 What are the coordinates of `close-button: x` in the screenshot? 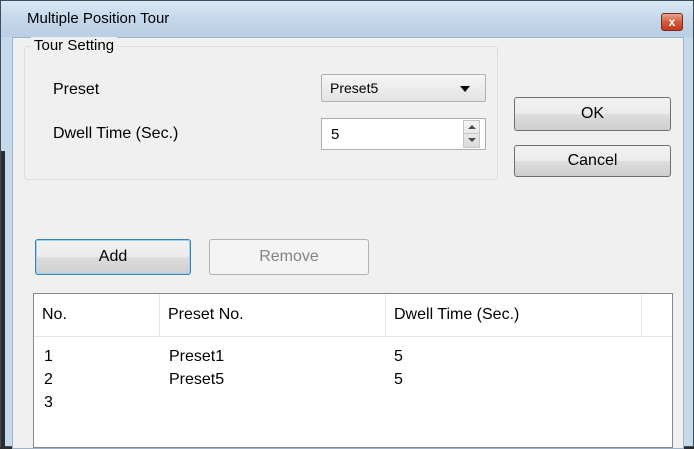 It's located at (672, 22).